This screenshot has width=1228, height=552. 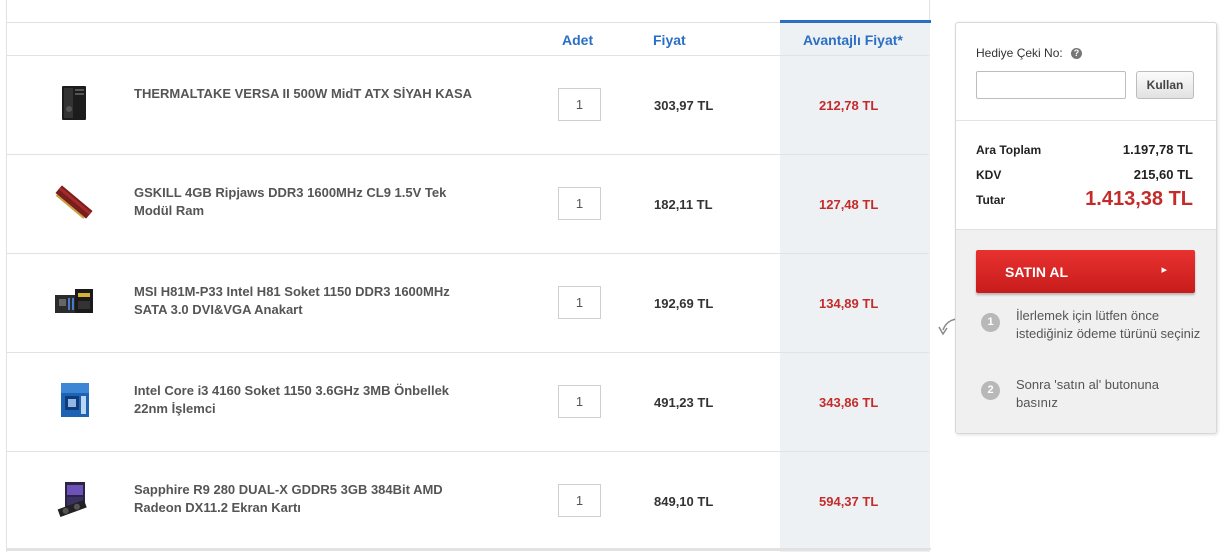 What do you see at coordinates (1019, 53) in the screenshot?
I see `gift-voucher-label: Hediye Çeki No:` at bounding box center [1019, 53].